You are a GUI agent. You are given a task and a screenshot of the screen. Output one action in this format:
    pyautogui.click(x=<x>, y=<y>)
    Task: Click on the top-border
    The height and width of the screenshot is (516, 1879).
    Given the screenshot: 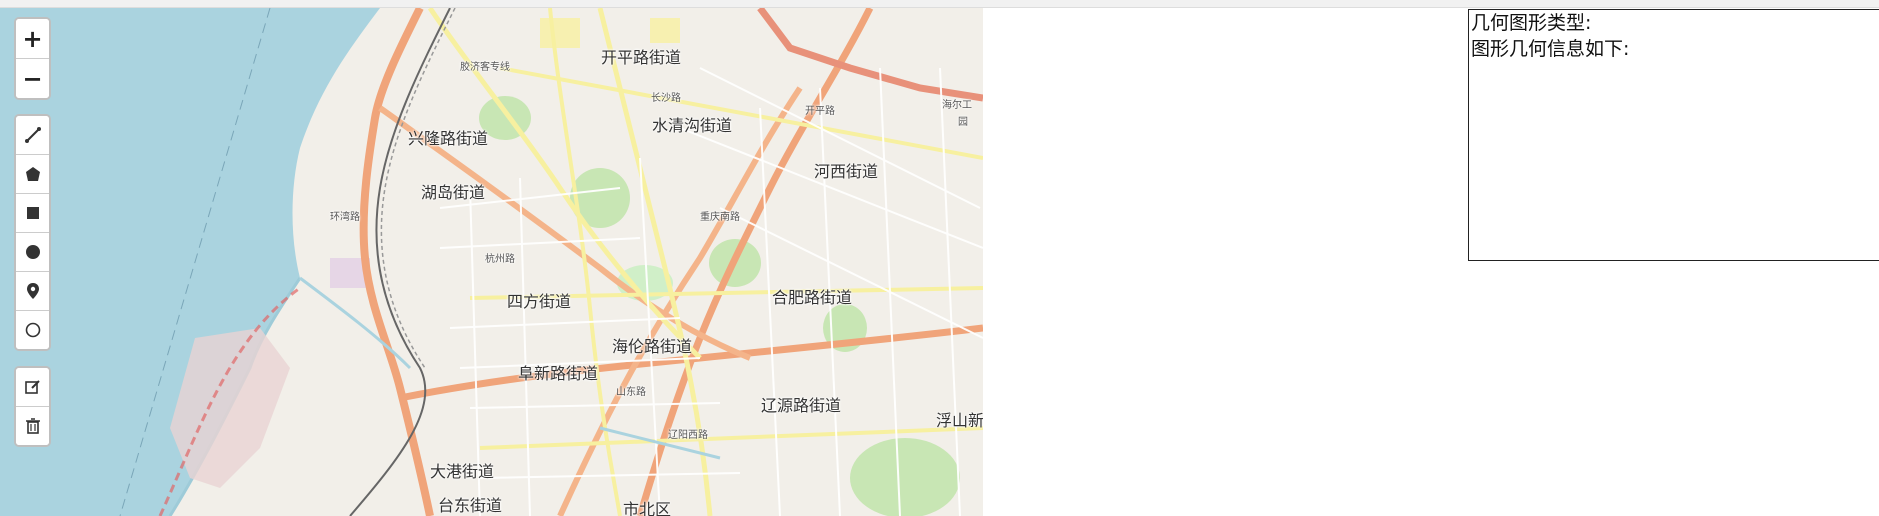 What is the action you would take?
    pyautogui.click(x=939, y=4)
    